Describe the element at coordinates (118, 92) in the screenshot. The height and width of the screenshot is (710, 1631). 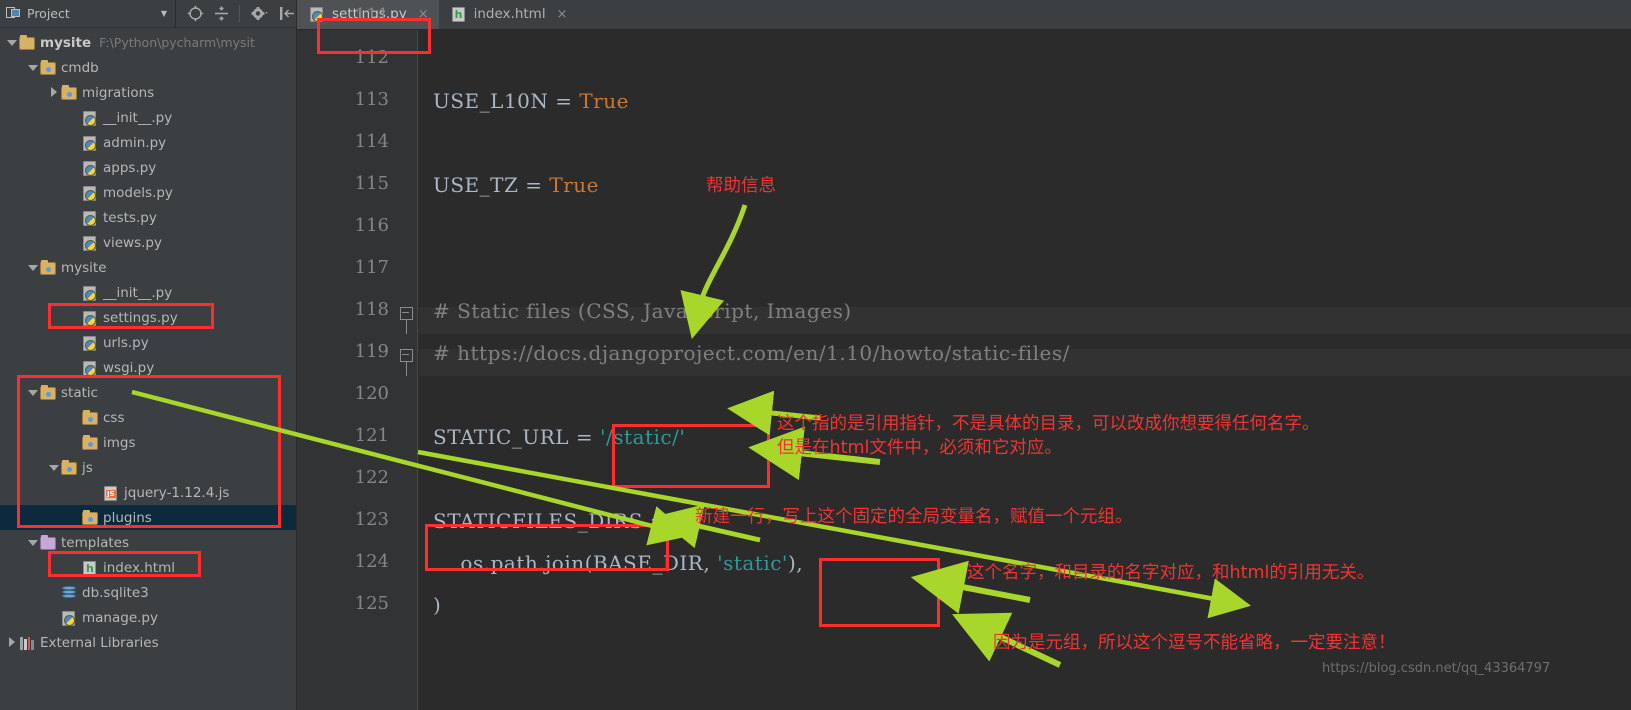
I see `tree-item-label: migrations` at that location.